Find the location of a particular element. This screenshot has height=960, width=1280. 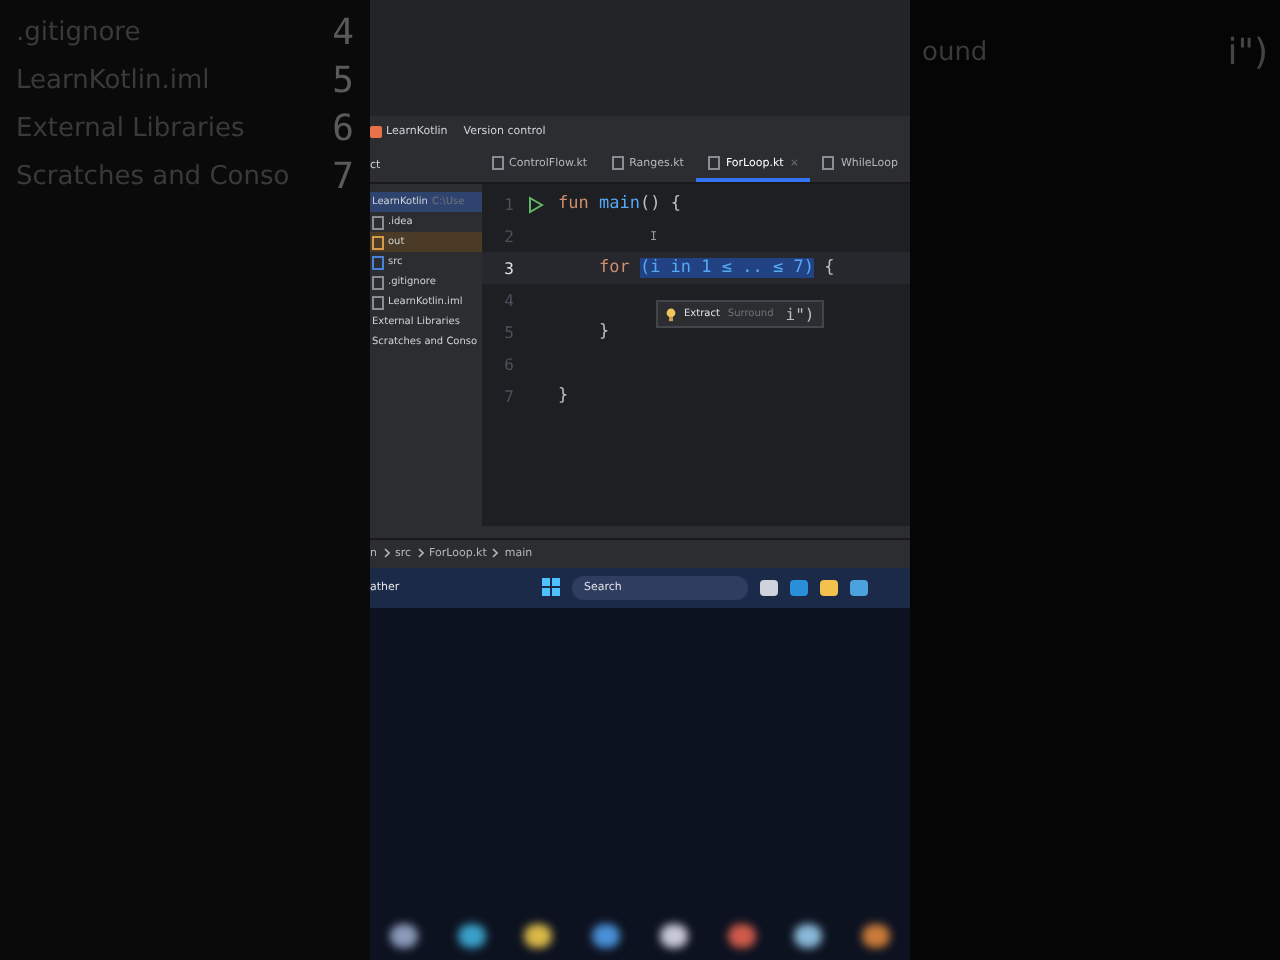

blurred-code-text: i") is located at coordinates (1247, 52).